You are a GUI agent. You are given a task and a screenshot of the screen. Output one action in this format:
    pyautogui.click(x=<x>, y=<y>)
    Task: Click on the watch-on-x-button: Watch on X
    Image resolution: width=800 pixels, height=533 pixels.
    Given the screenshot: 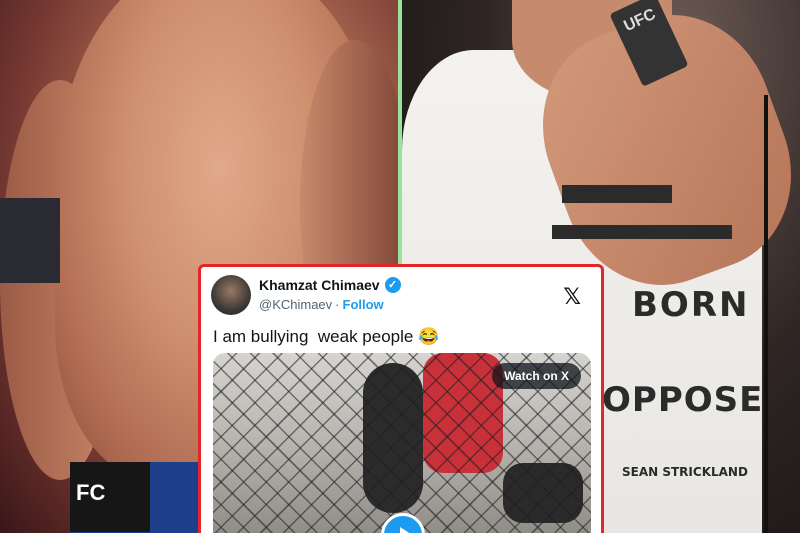 What is the action you would take?
    pyautogui.click(x=536, y=376)
    